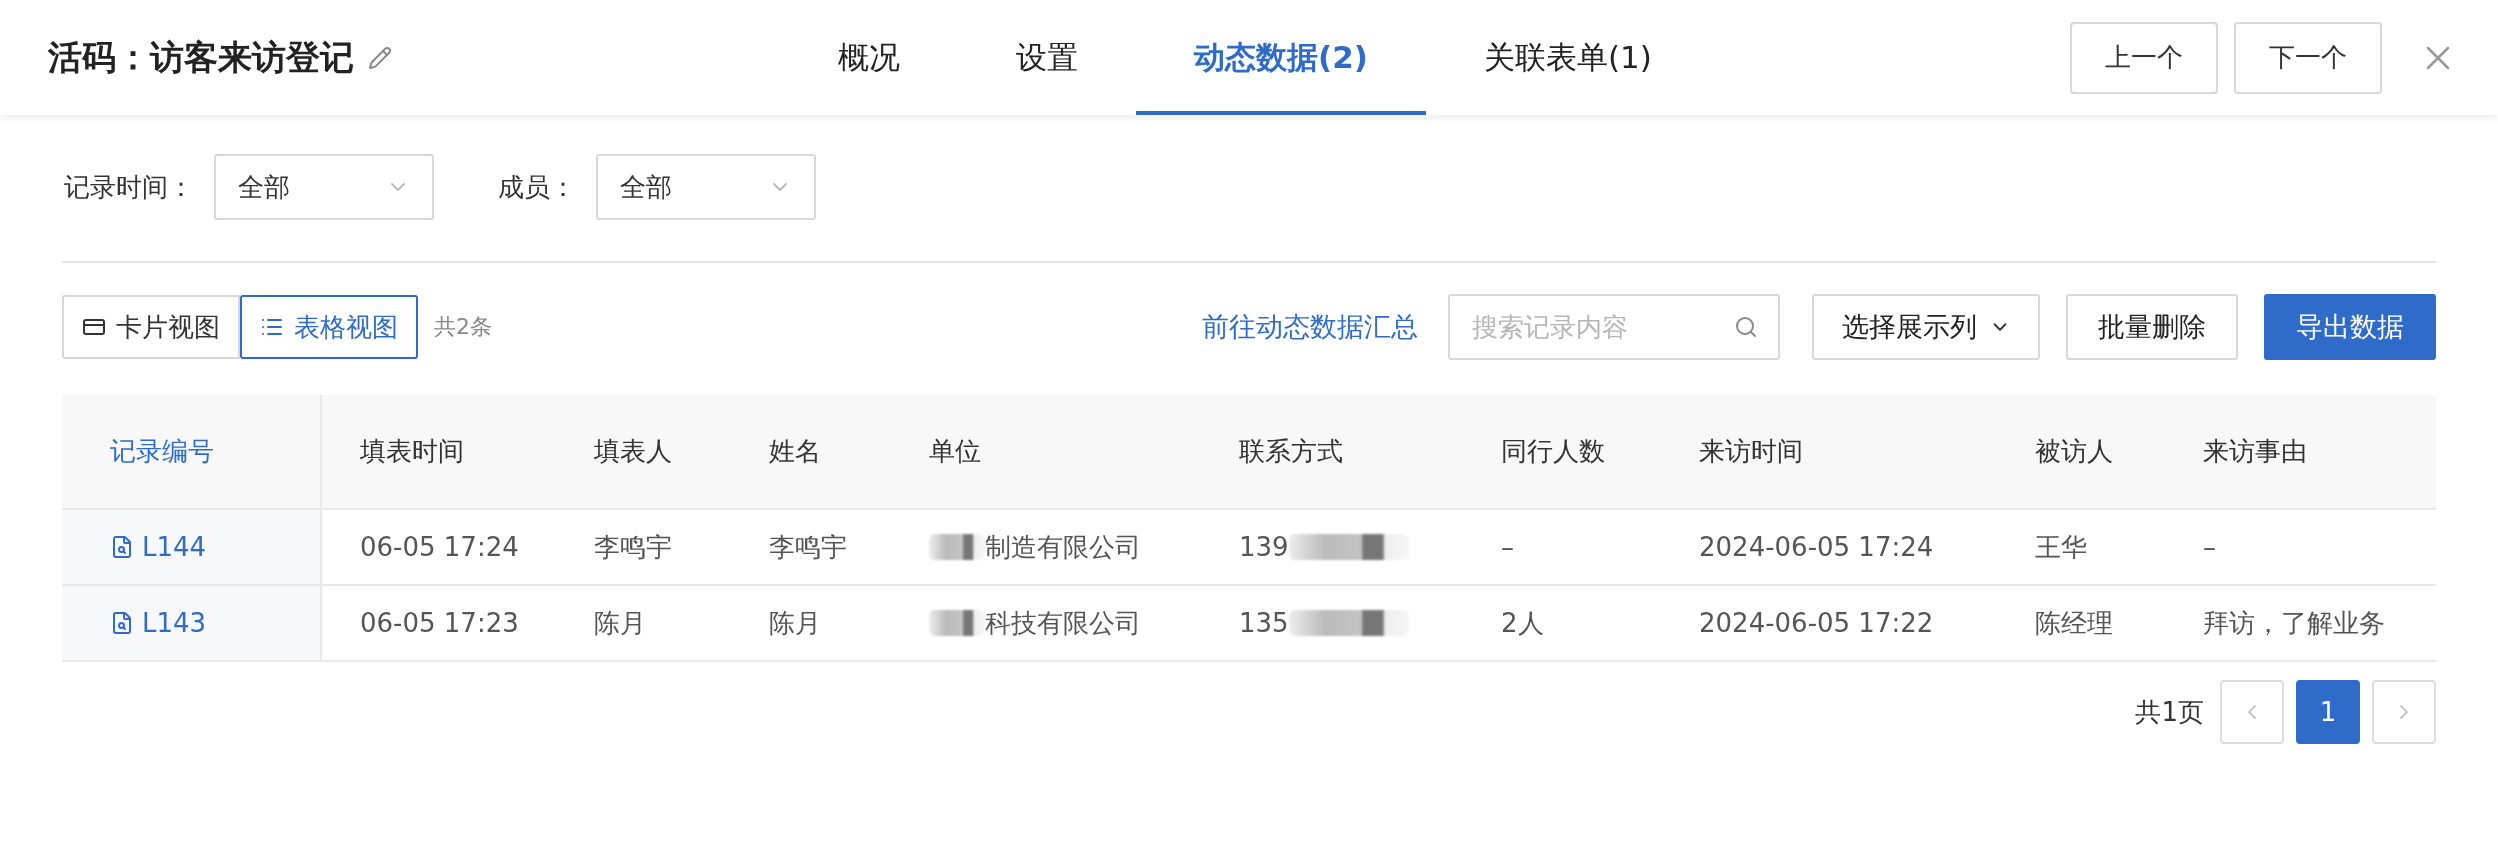 Image resolution: width=2498 pixels, height=856 pixels. What do you see at coordinates (1281, 57) in the screenshot?
I see `tab: 动态数据(2)` at bounding box center [1281, 57].